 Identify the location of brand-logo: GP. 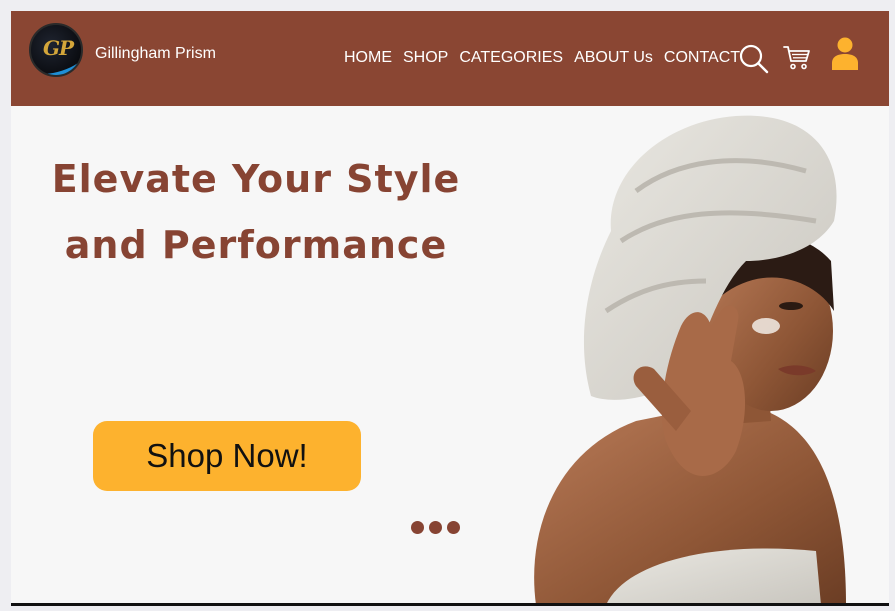
(56, 50).